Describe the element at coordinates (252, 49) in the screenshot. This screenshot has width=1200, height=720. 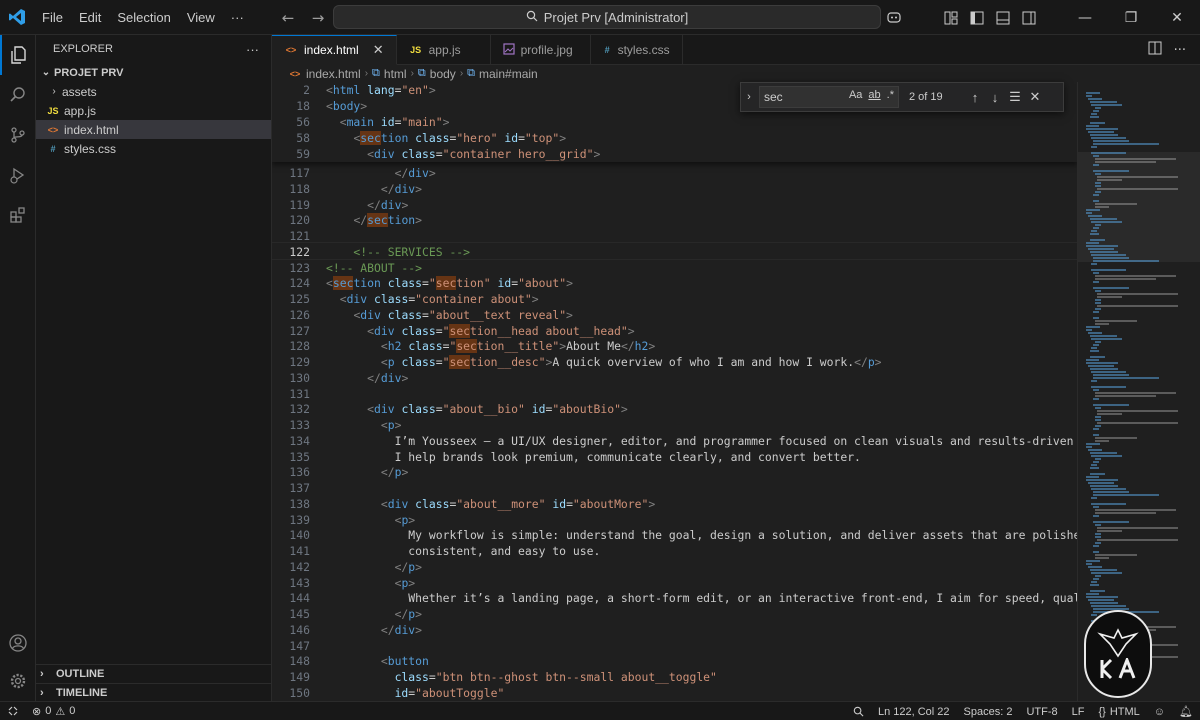
I see `explorer-more-icon: ···` at that location.